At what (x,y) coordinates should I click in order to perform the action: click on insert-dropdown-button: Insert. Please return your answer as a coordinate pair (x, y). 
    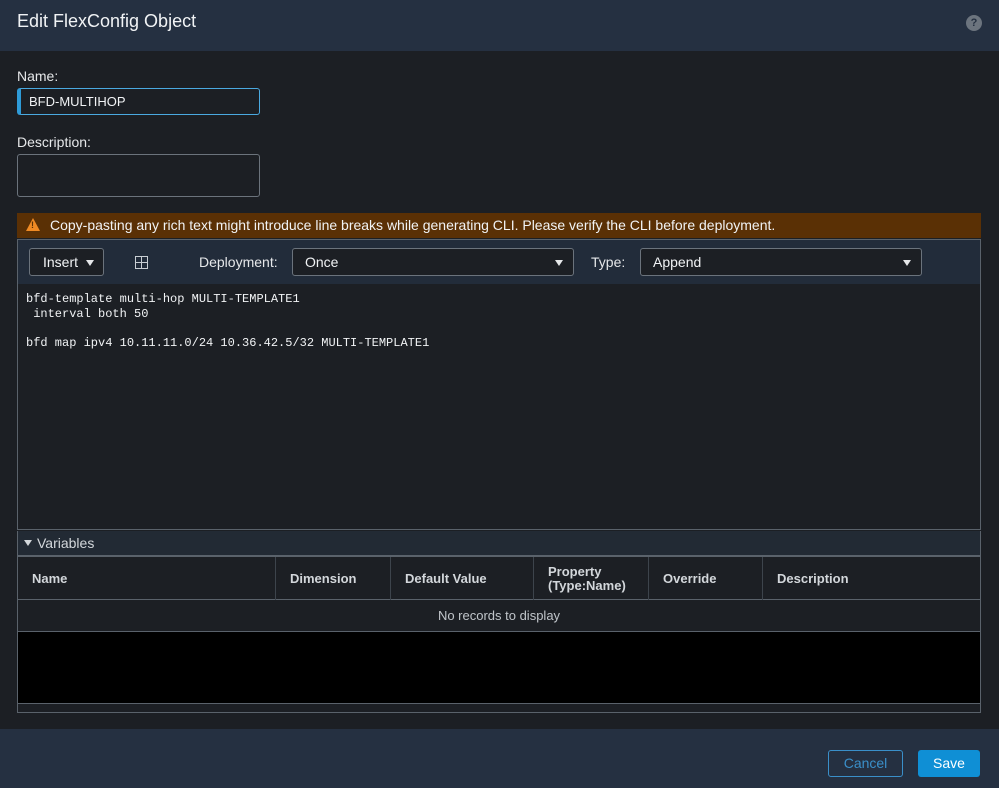
    Looking at the image, I should click on (66, 262).